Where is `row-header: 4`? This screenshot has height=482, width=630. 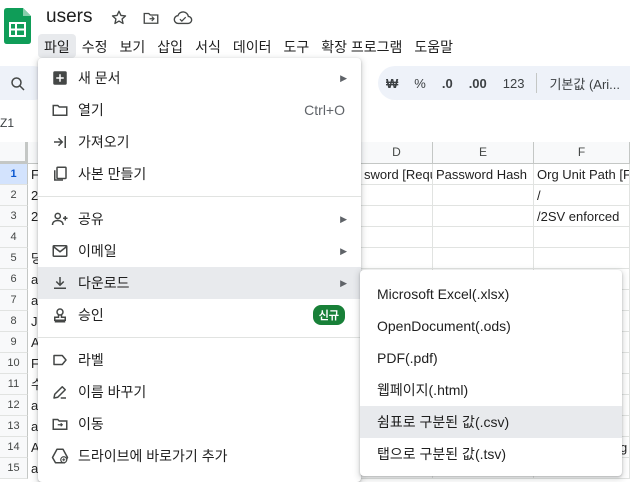
row-header: 4 is located at coordinates (14, 237).